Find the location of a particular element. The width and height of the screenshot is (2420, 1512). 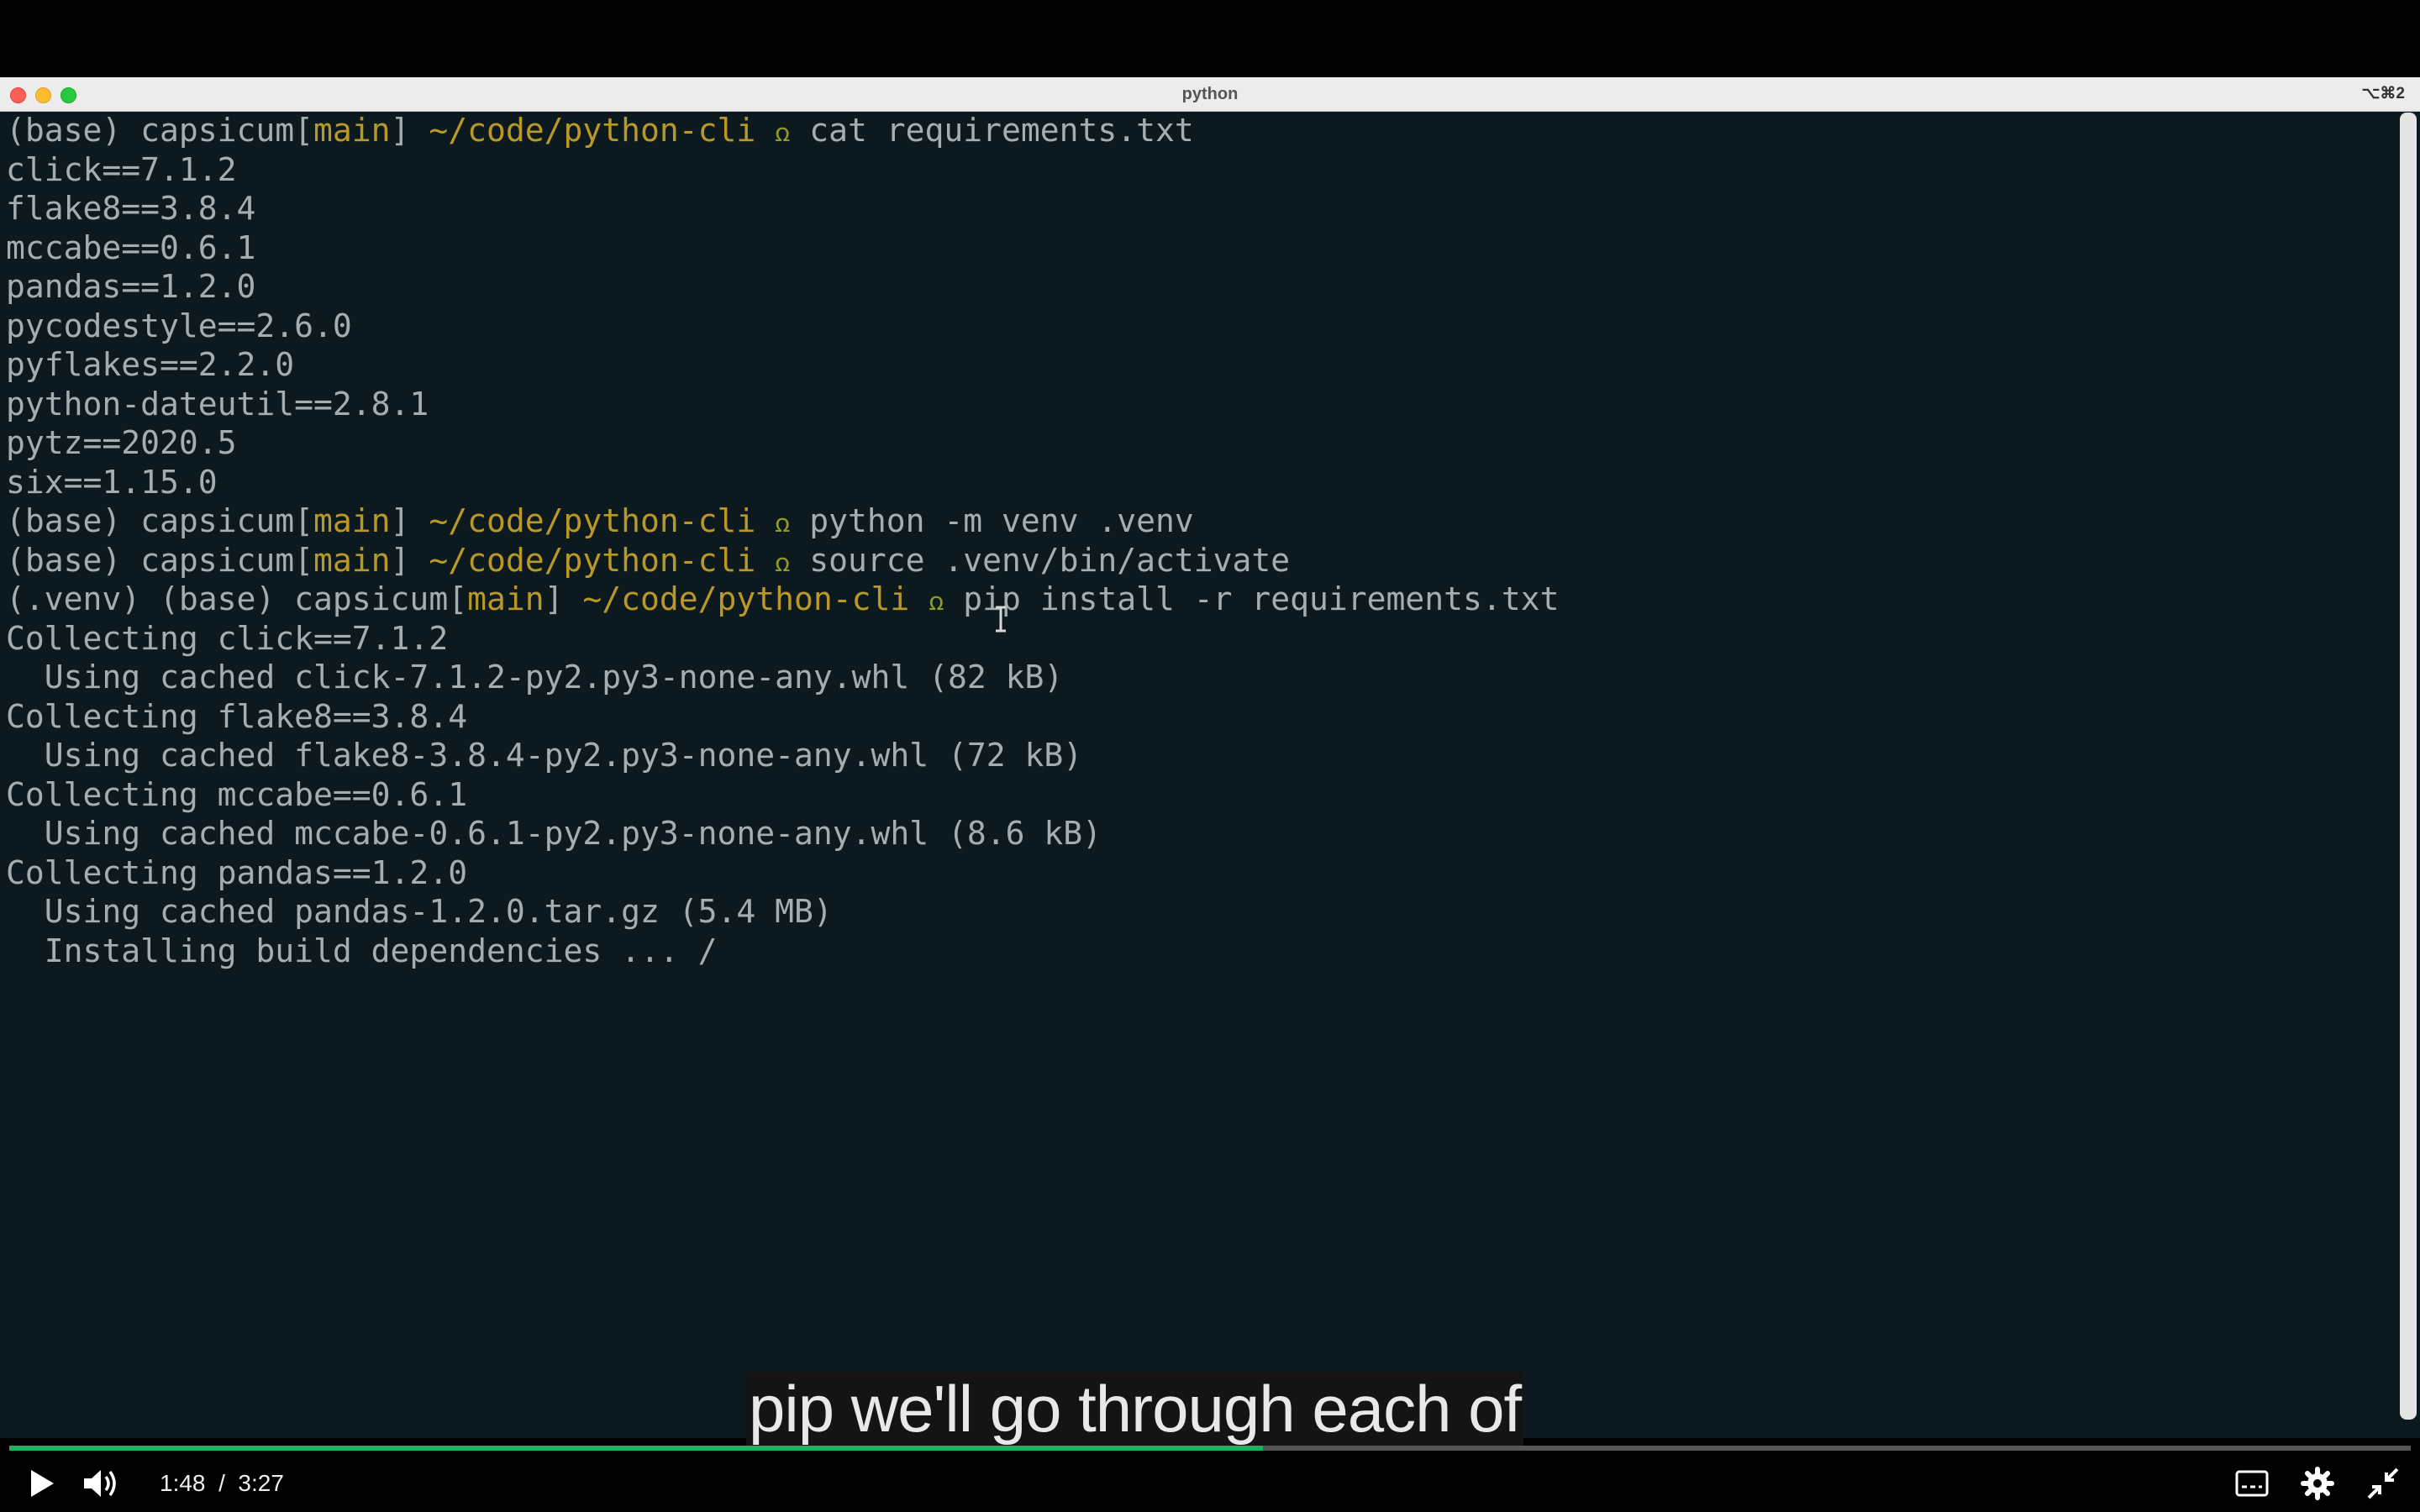

output-line: click==7.1.2 is located at coordinates (121, 169).